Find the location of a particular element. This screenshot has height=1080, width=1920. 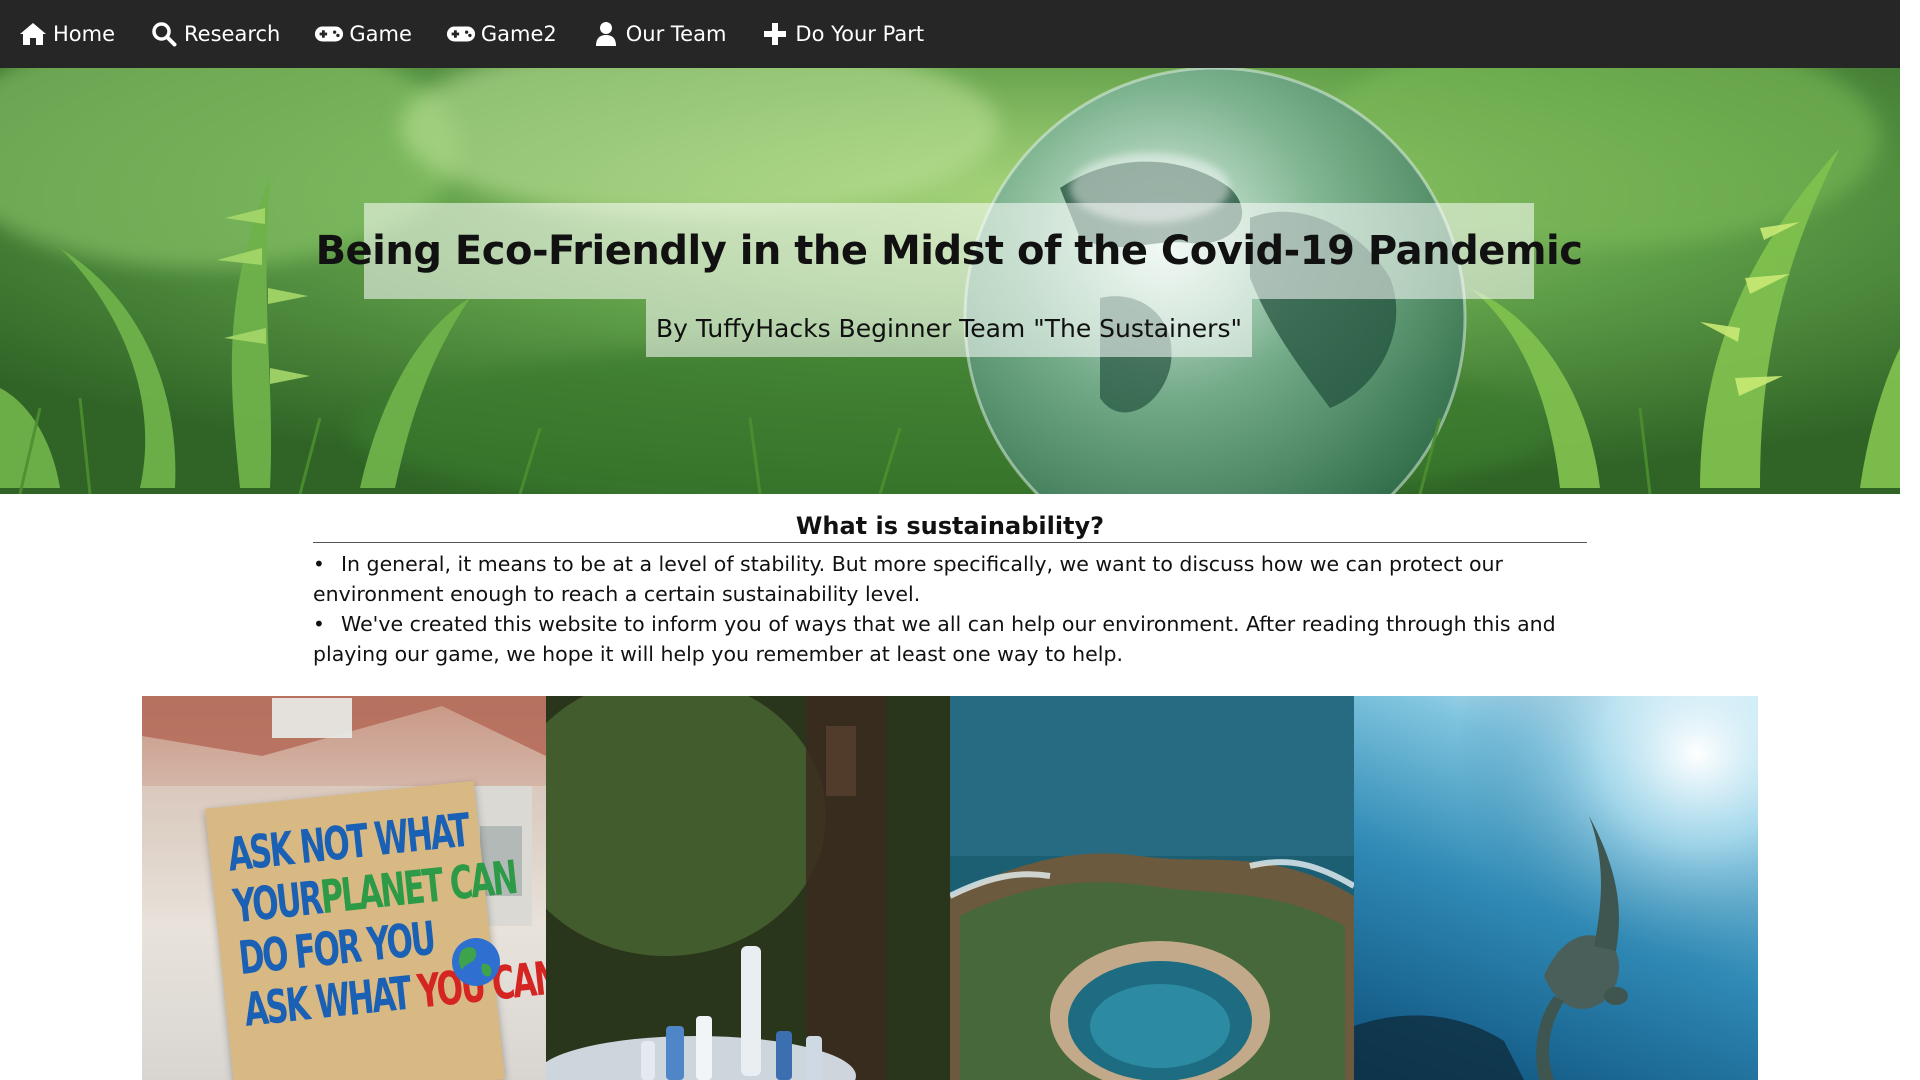

user-icon is located at coordinates (606, 34).